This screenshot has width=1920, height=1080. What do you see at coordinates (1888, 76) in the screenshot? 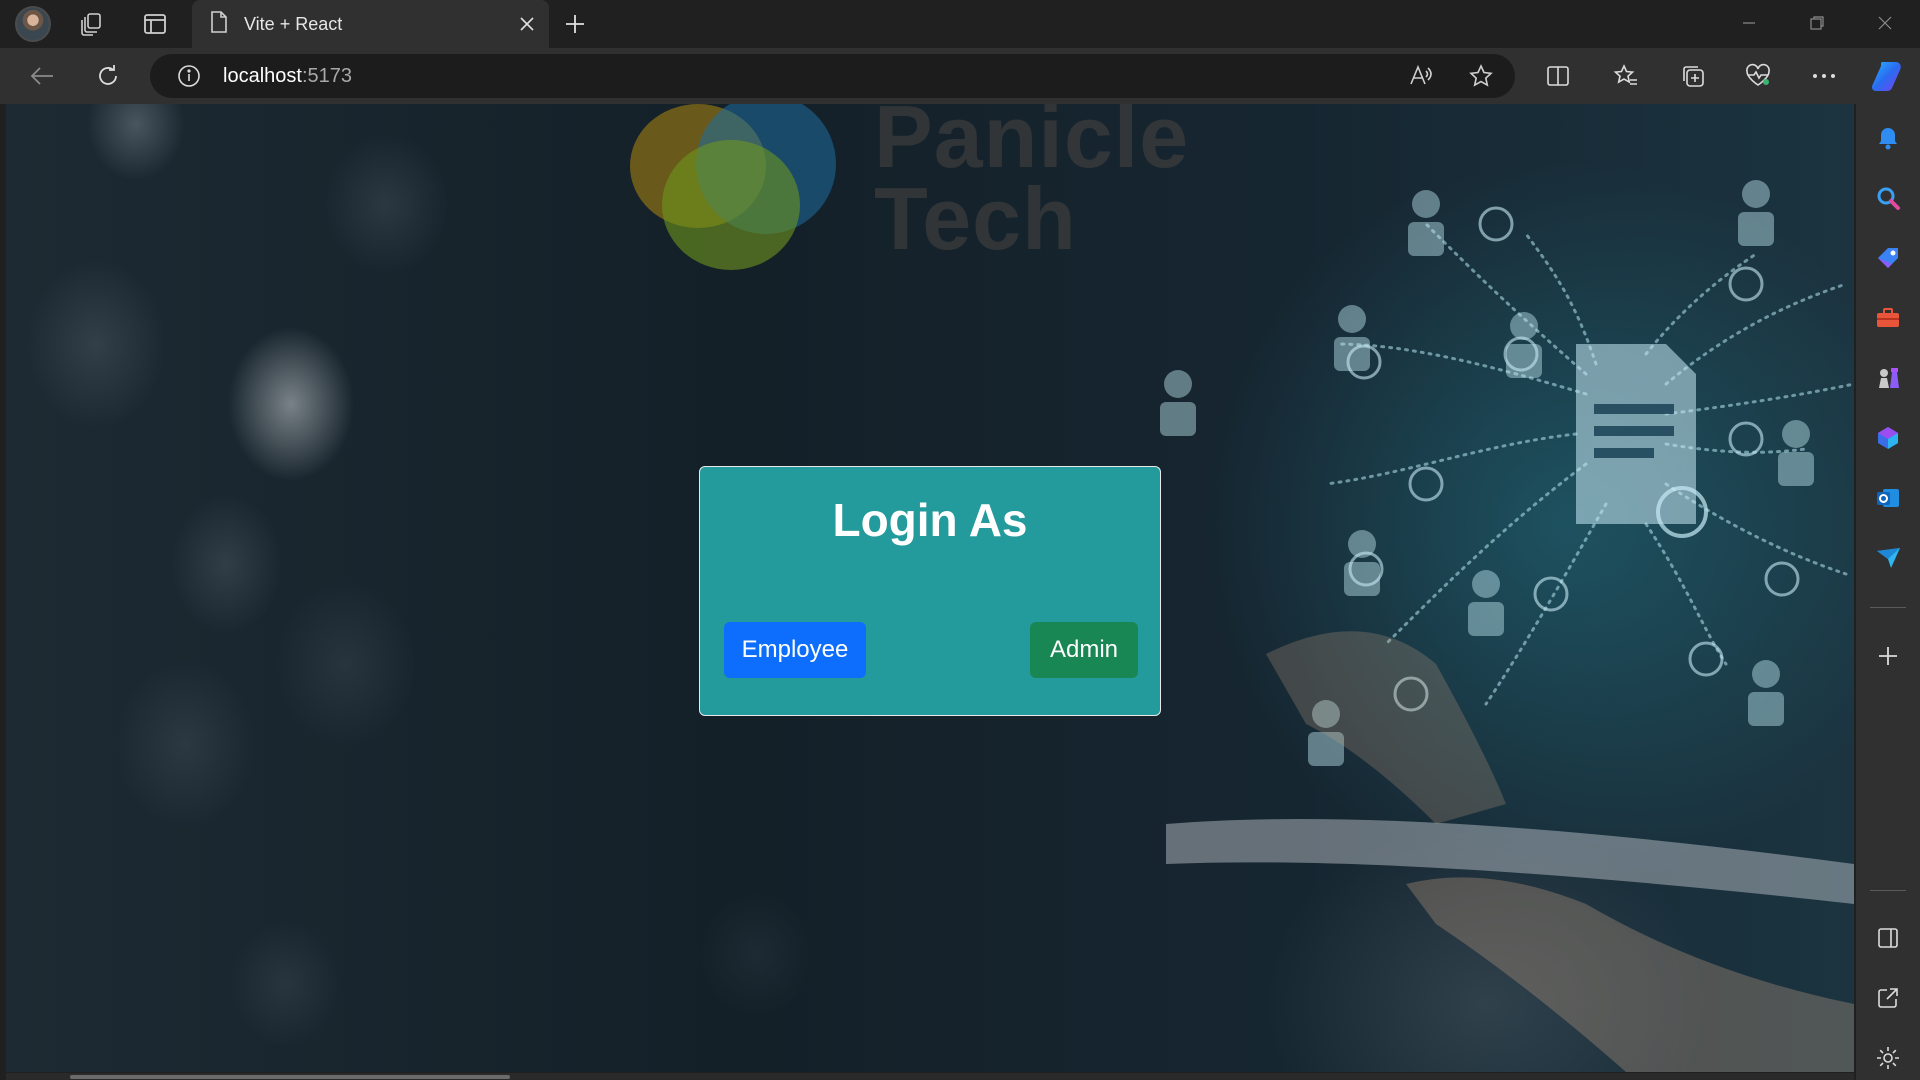
I see `copilot-icon` at bounding box center [1888, 76].